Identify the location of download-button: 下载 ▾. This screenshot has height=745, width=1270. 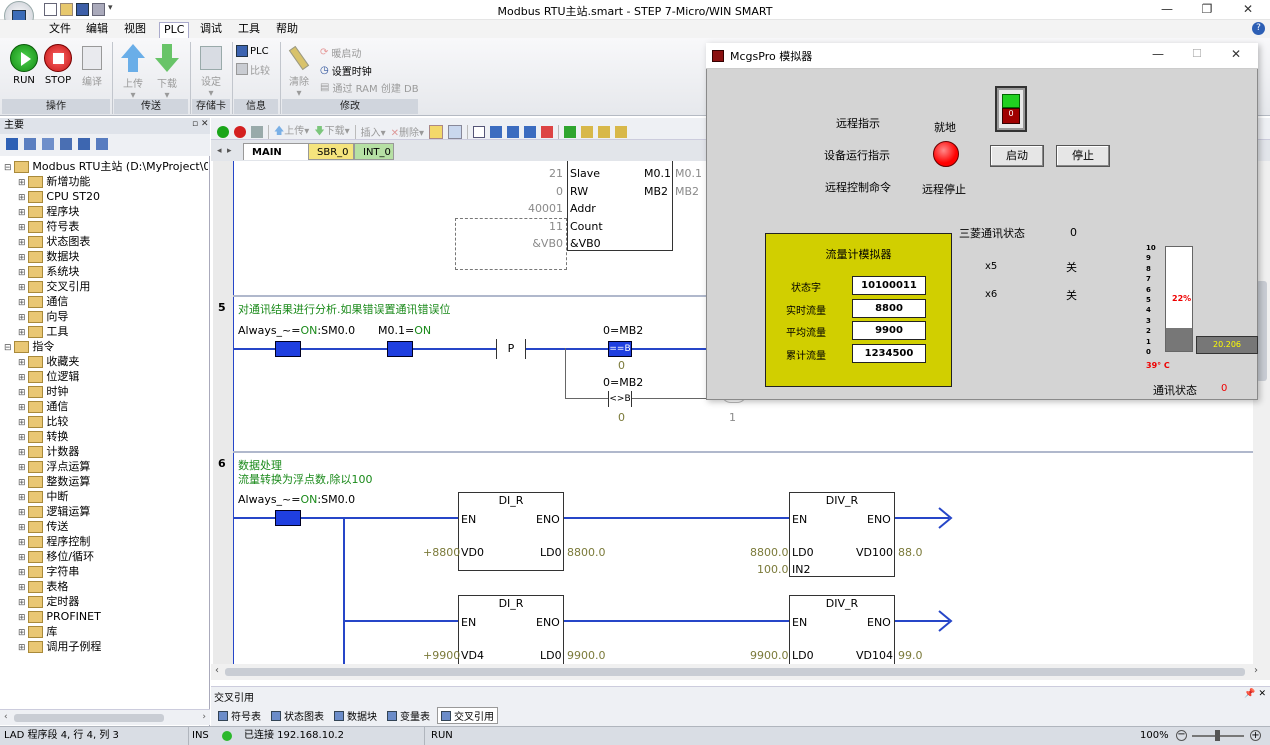
(167, 72).